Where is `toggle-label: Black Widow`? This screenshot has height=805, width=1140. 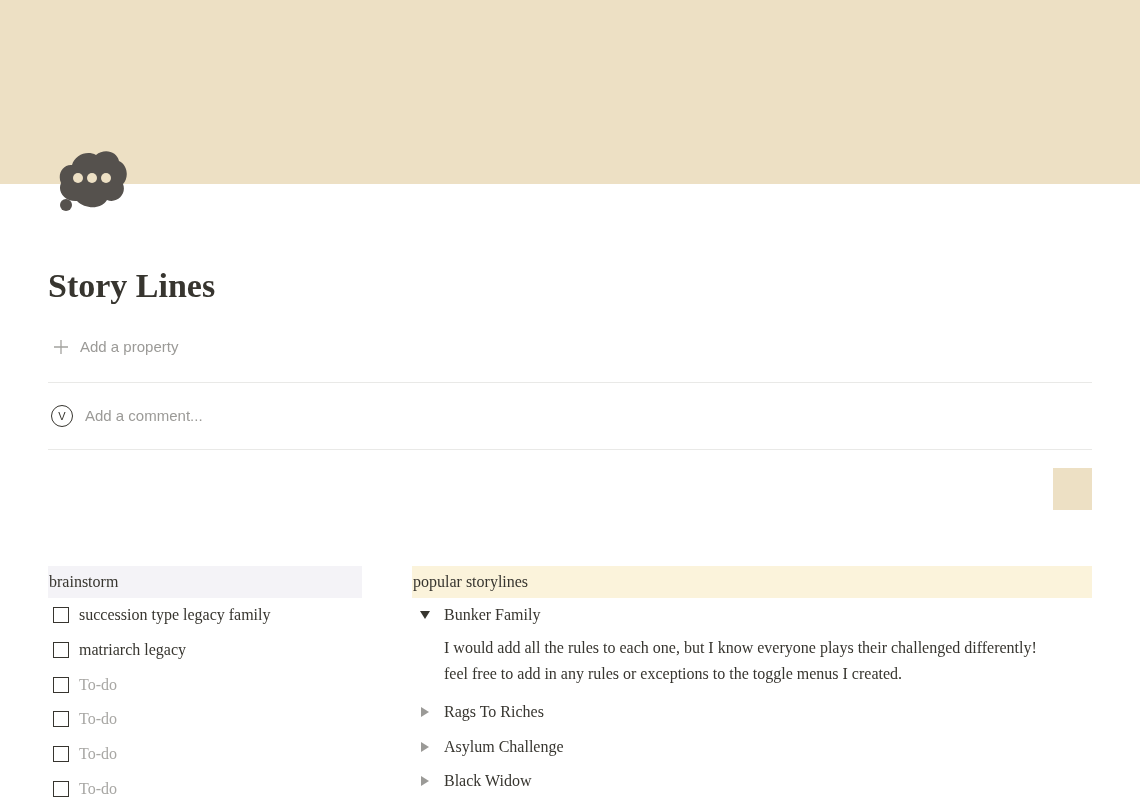 toggle-label: Black Widow is located at coordinates (488, 781).